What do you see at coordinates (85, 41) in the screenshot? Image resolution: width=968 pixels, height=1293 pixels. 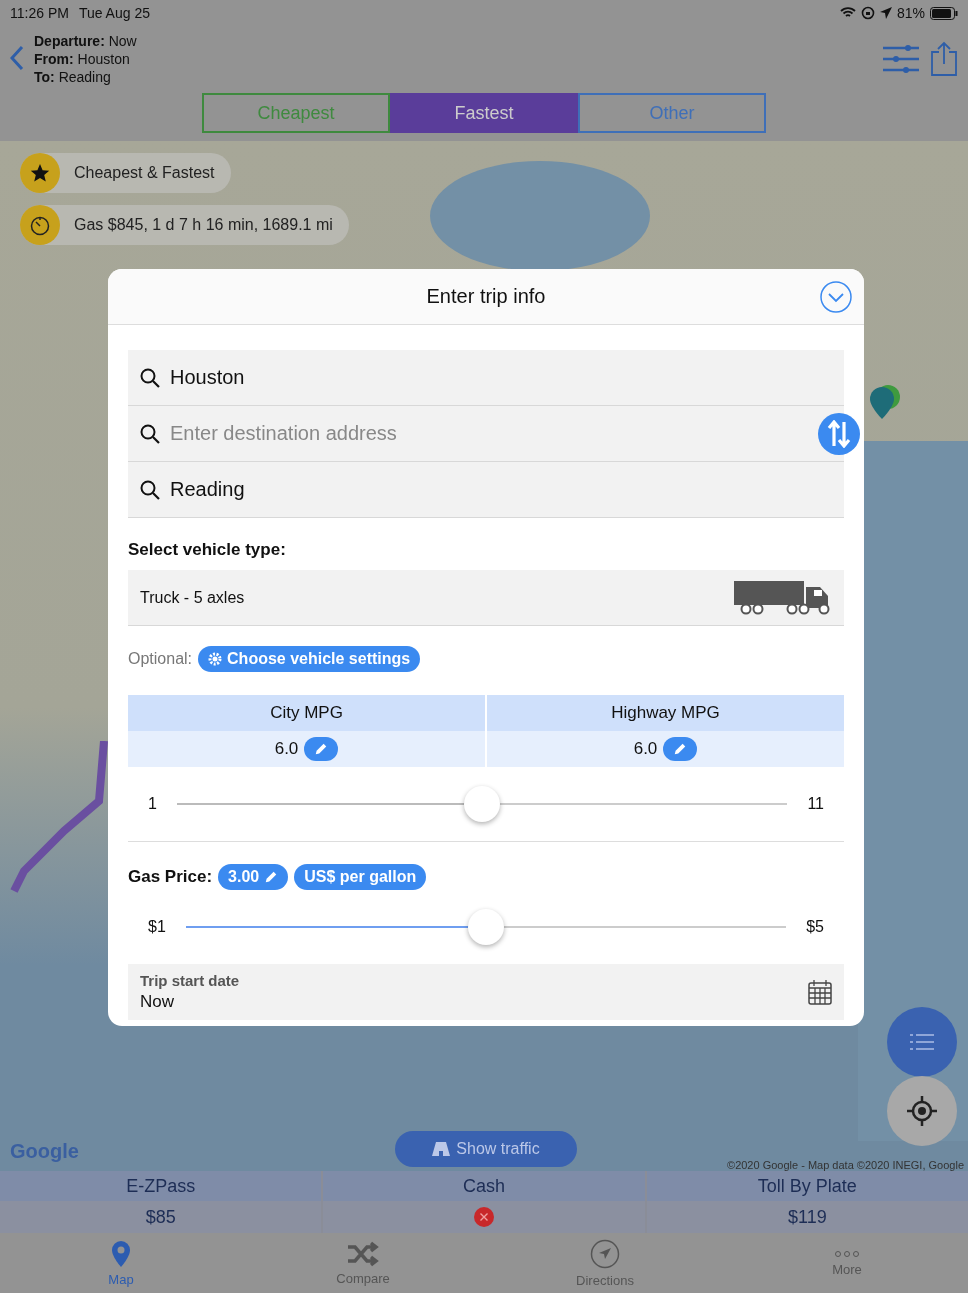 I see `trip-summary-line: Departure: Now` at bounding box center [85, 41].